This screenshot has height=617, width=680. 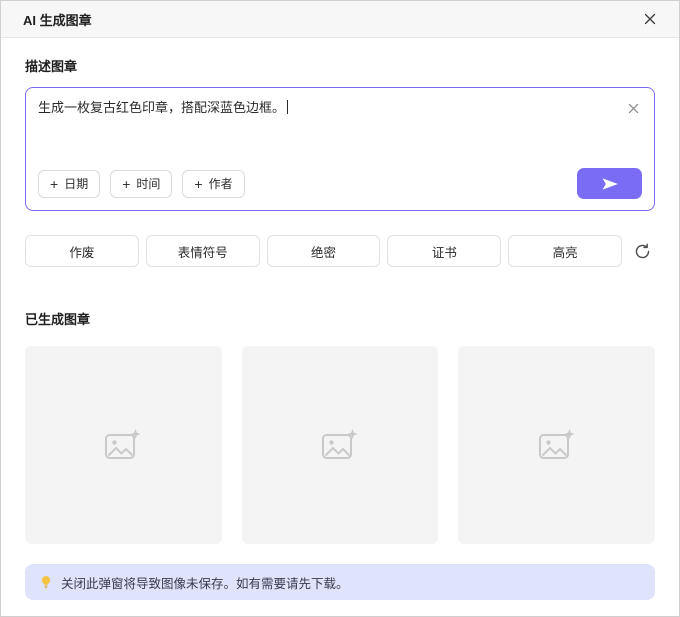 What do you see at coordinates (46, 582) in the screenshot?
I see `lightbulb-icon` at bounding box center [46, 582].